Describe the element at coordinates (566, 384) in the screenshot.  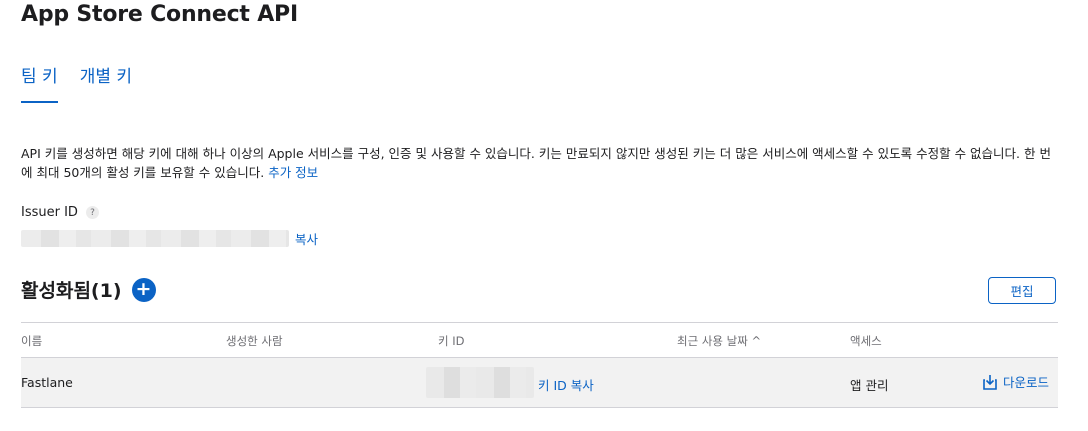
I see `copy-key-id-button: 키 ID 복사` at that location.